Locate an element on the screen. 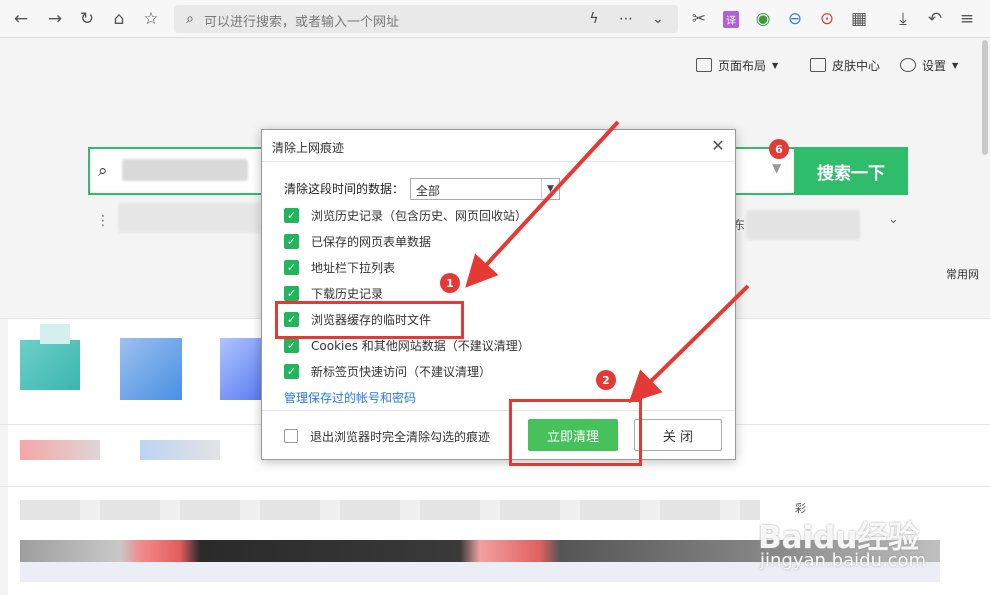 The image size is (990, 595). highlight-clear-button is located at coordinates (575, 432).